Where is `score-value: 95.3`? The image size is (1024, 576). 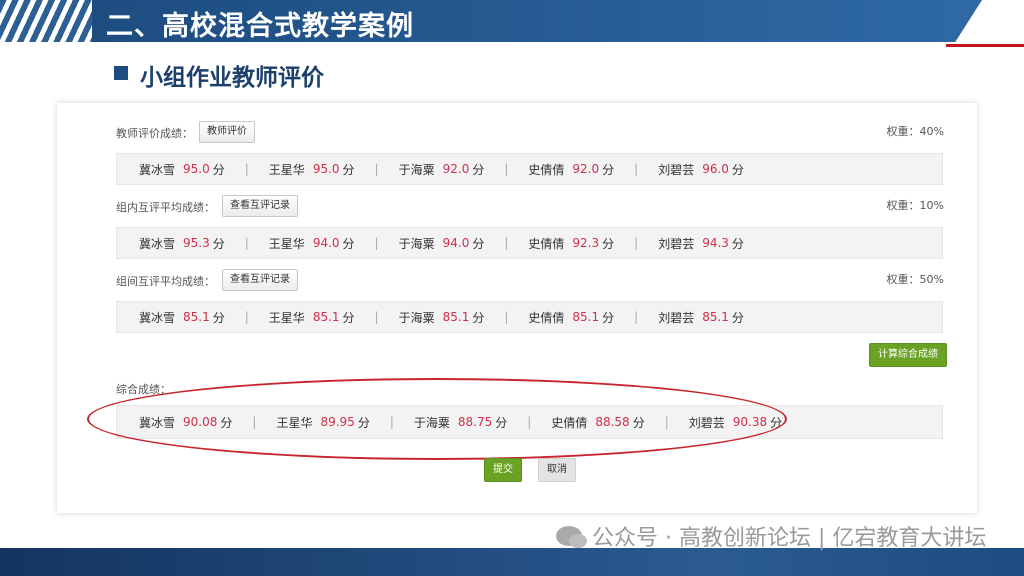 score-value: 95.3 is located at coordinates (196, 243).